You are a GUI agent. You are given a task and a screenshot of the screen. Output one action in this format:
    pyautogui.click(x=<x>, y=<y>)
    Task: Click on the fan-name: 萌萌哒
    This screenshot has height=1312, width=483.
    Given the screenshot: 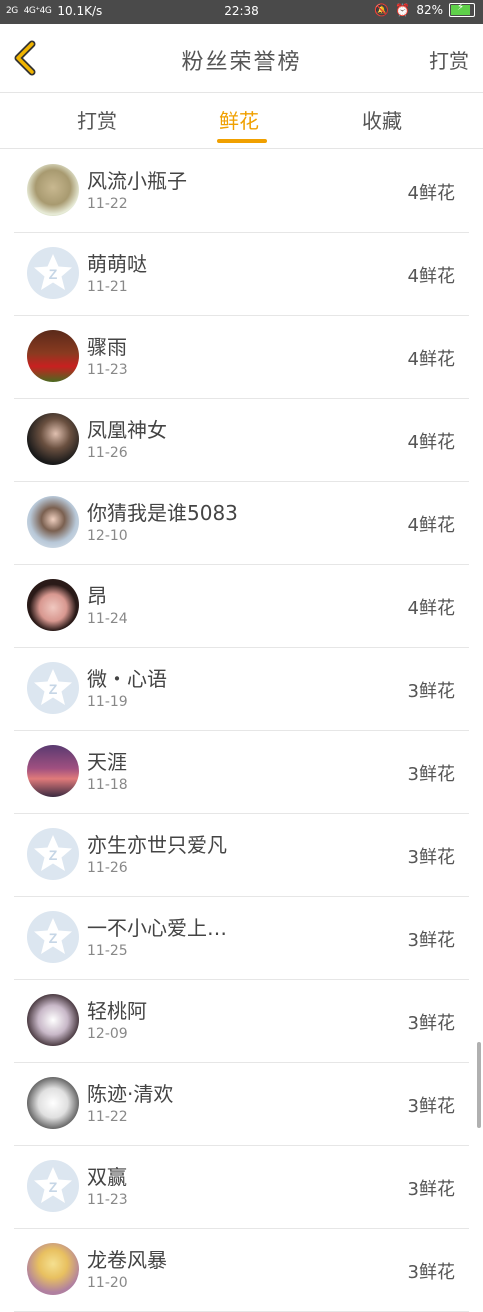 What is the action you would take?
    pyautogui.click(x=117, y=264)
    